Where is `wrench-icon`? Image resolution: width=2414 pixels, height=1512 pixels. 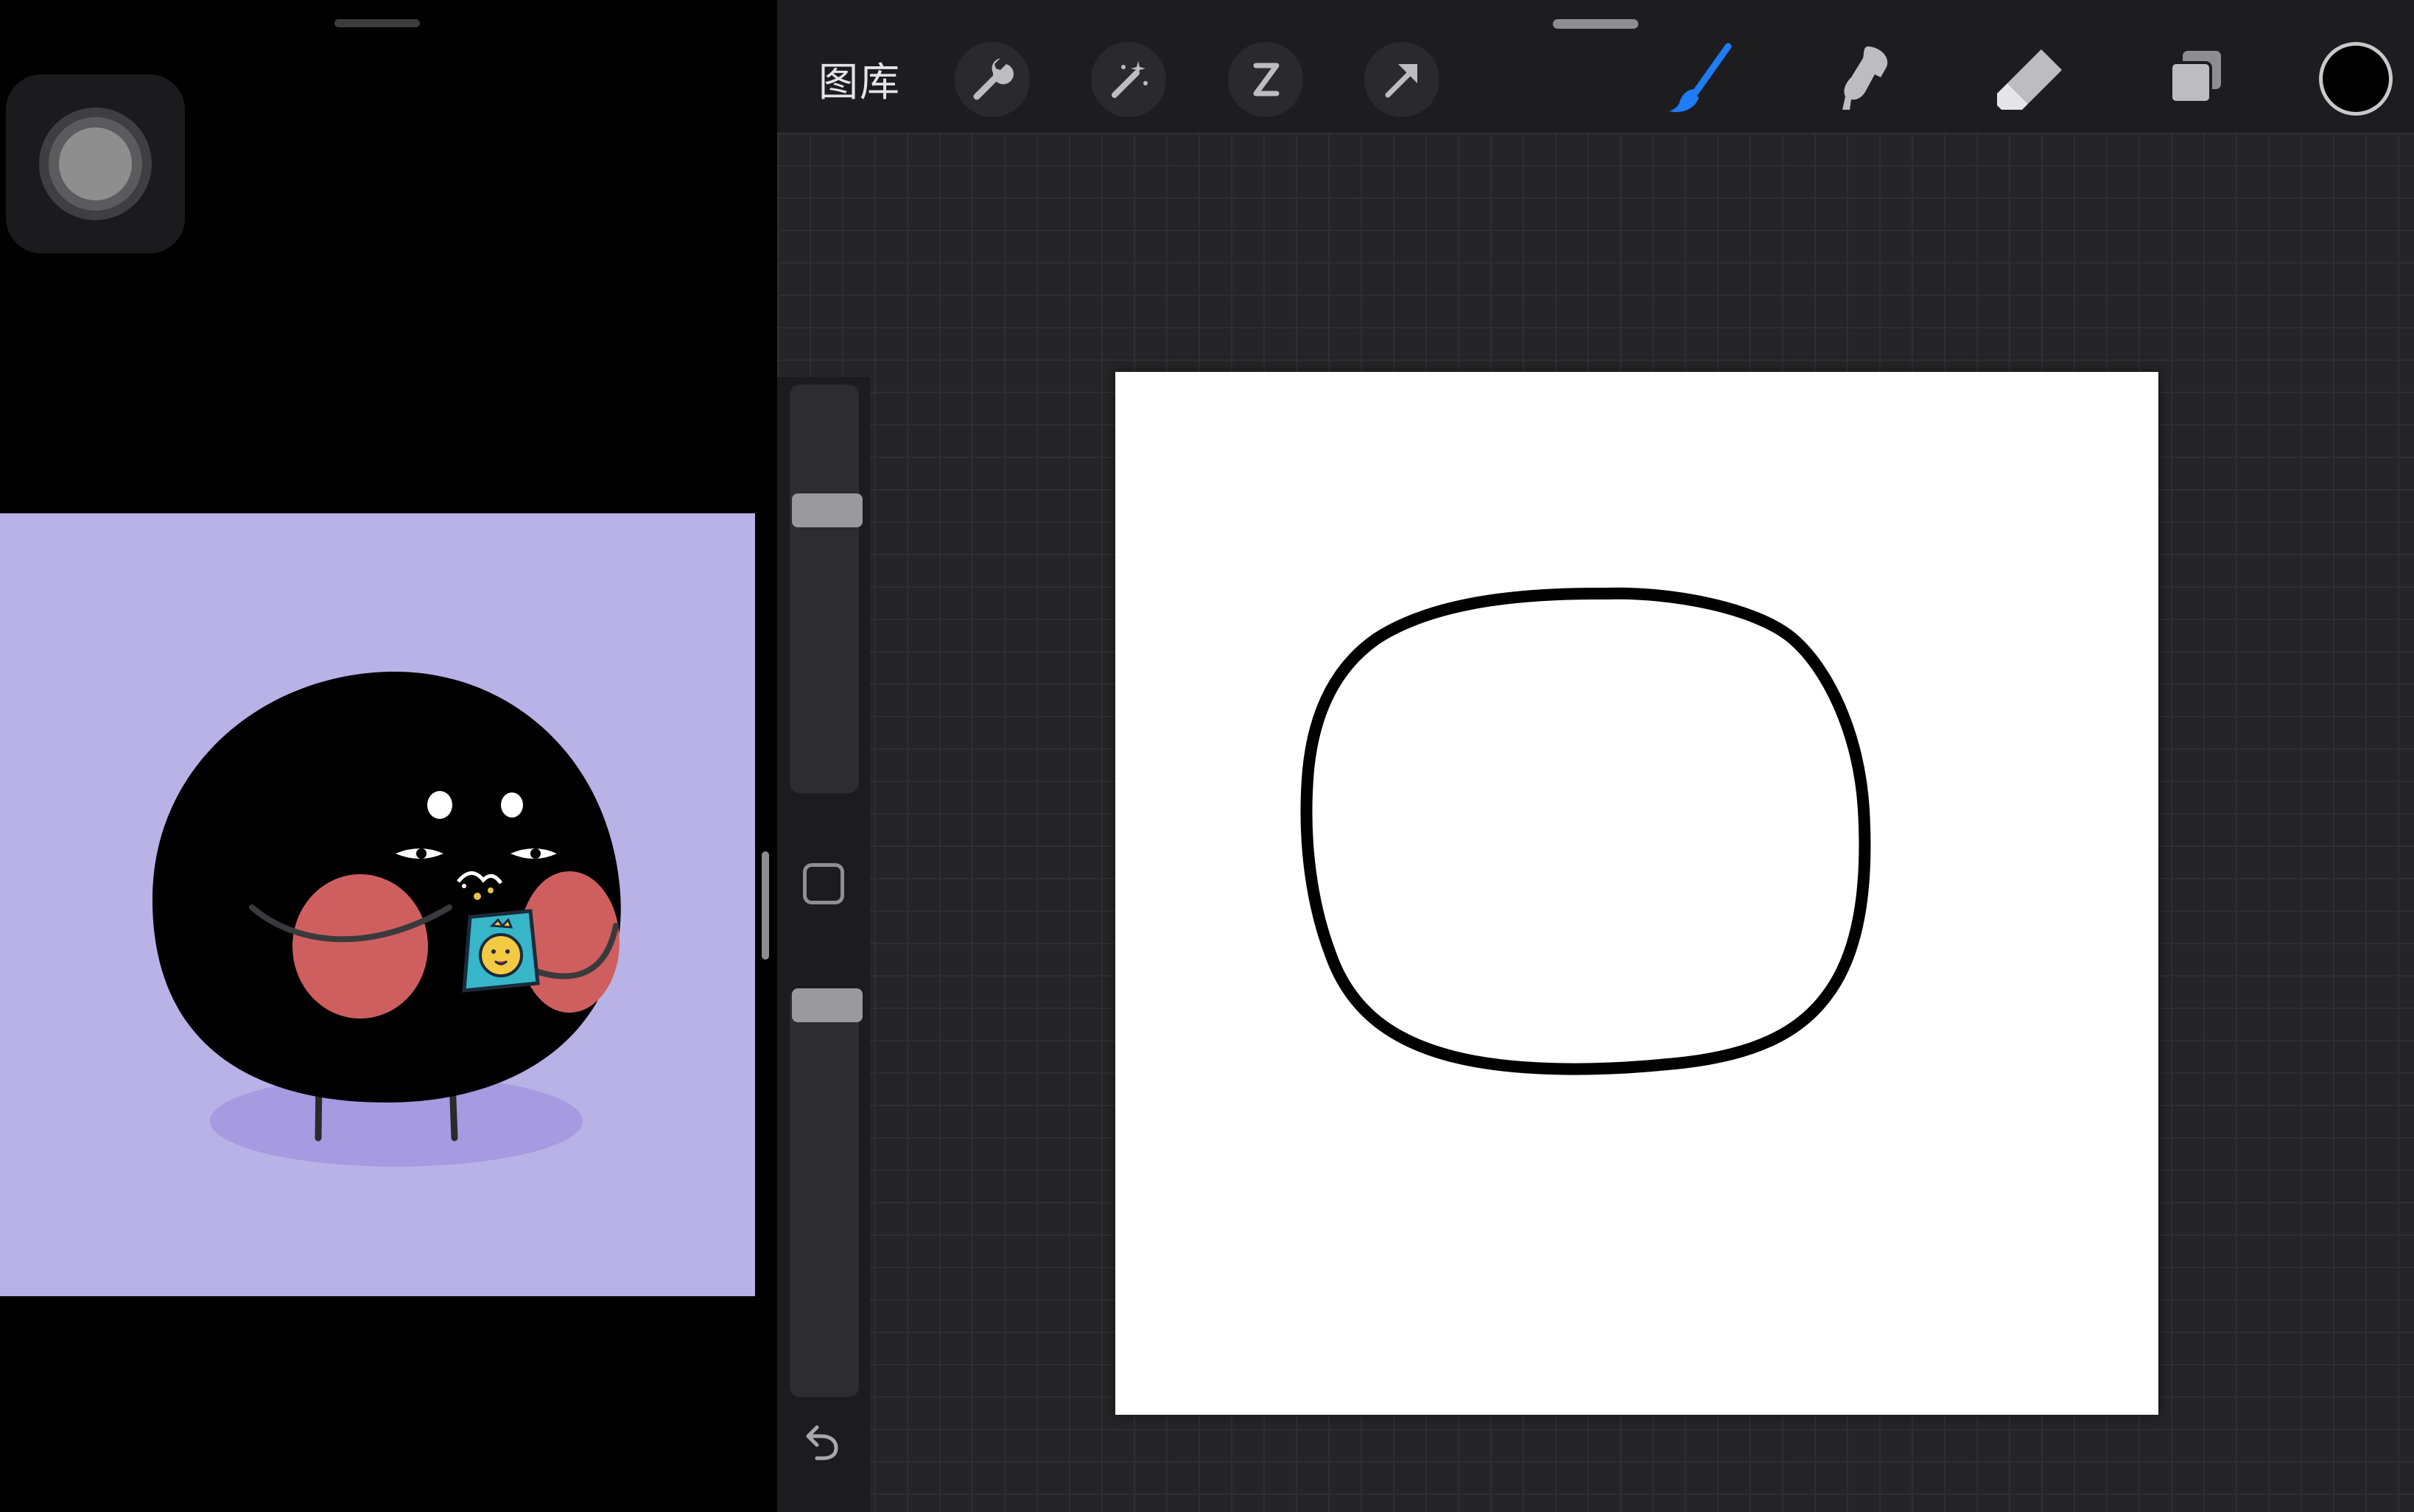
wrench-icon is located at coordinates (993, 79).